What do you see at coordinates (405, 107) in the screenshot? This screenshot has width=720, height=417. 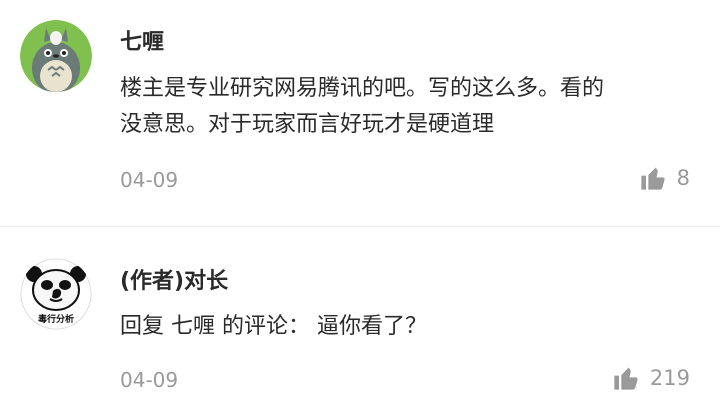 I see `comment-text: 楼主是专业研究网易腾讯的吧。写的这么多。看的 没意思。对于玩家而言好玩才是硬道理` at bounding box center [405, 107].